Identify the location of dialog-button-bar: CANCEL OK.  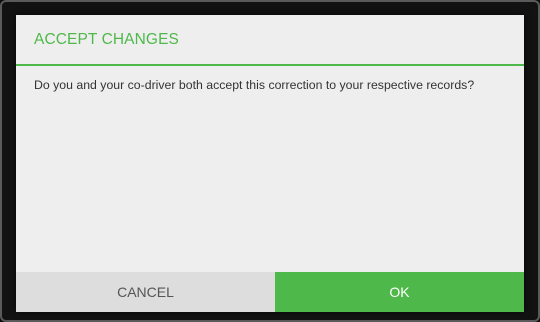
(270, 292).